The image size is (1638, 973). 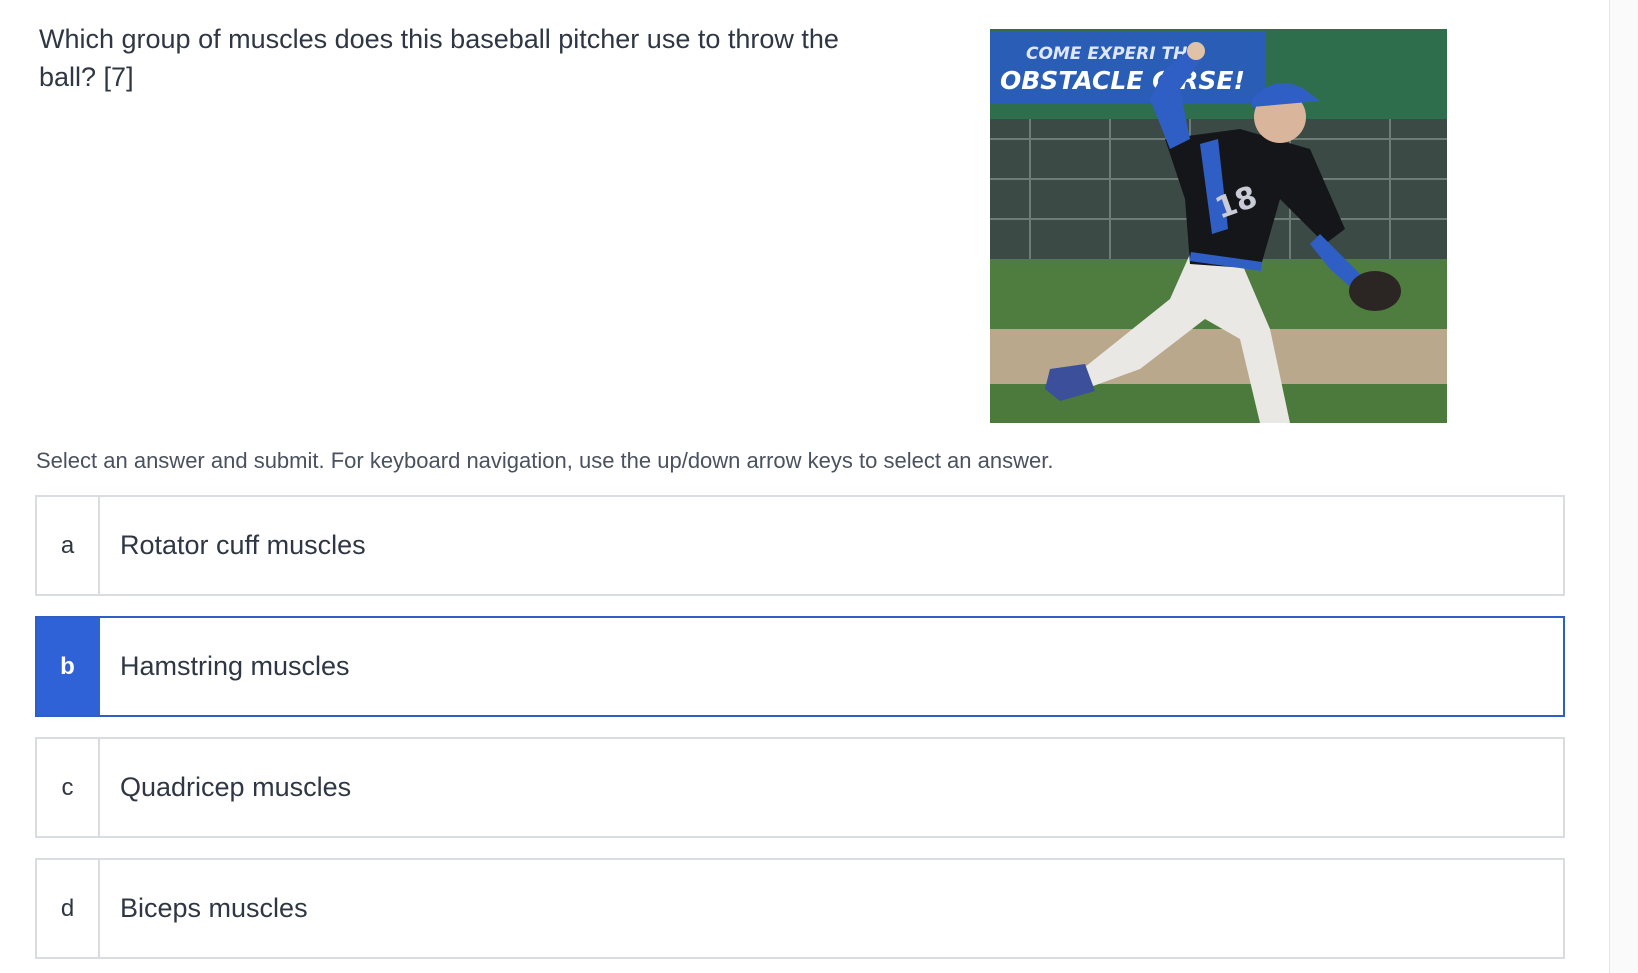 What do you see at coordinates (1623, 486) in the screenshot?
I see `page-scroll-gutter` at bounding box center [1623, 486].